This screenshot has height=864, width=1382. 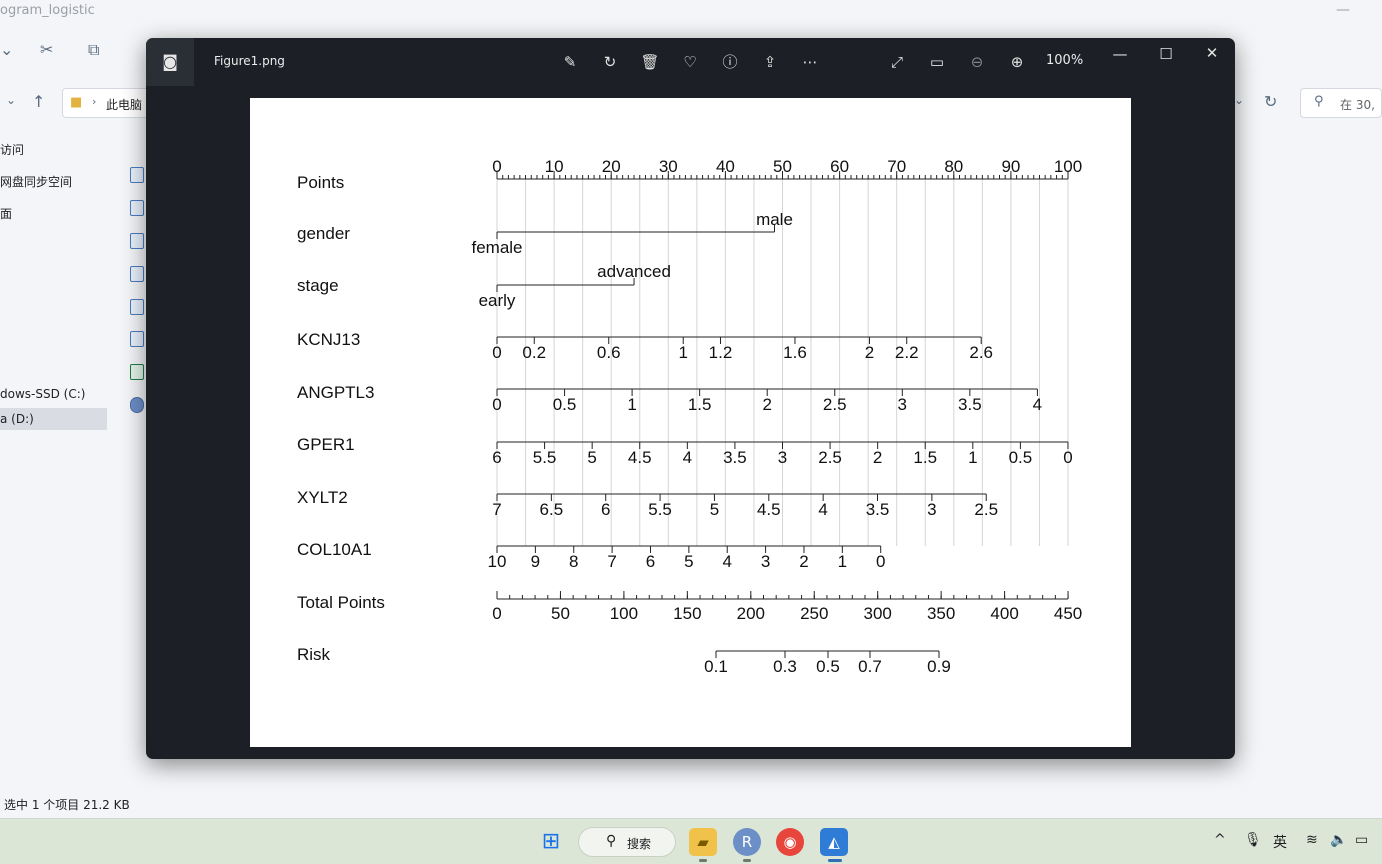 What do you see at coordinates (795, 352) in the screenshot?
I see `tick-label: 1.6` at bounding box center [795, 352].